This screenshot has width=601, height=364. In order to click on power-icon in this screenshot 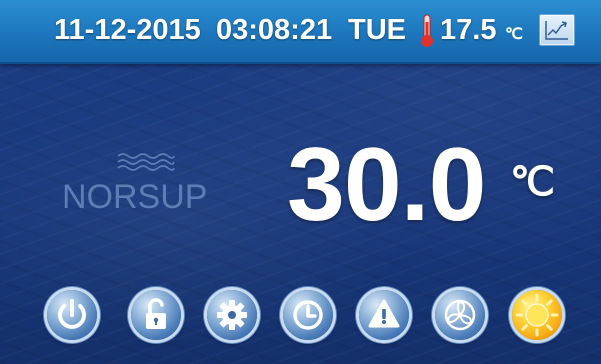, I will do `click(72, 314)`.